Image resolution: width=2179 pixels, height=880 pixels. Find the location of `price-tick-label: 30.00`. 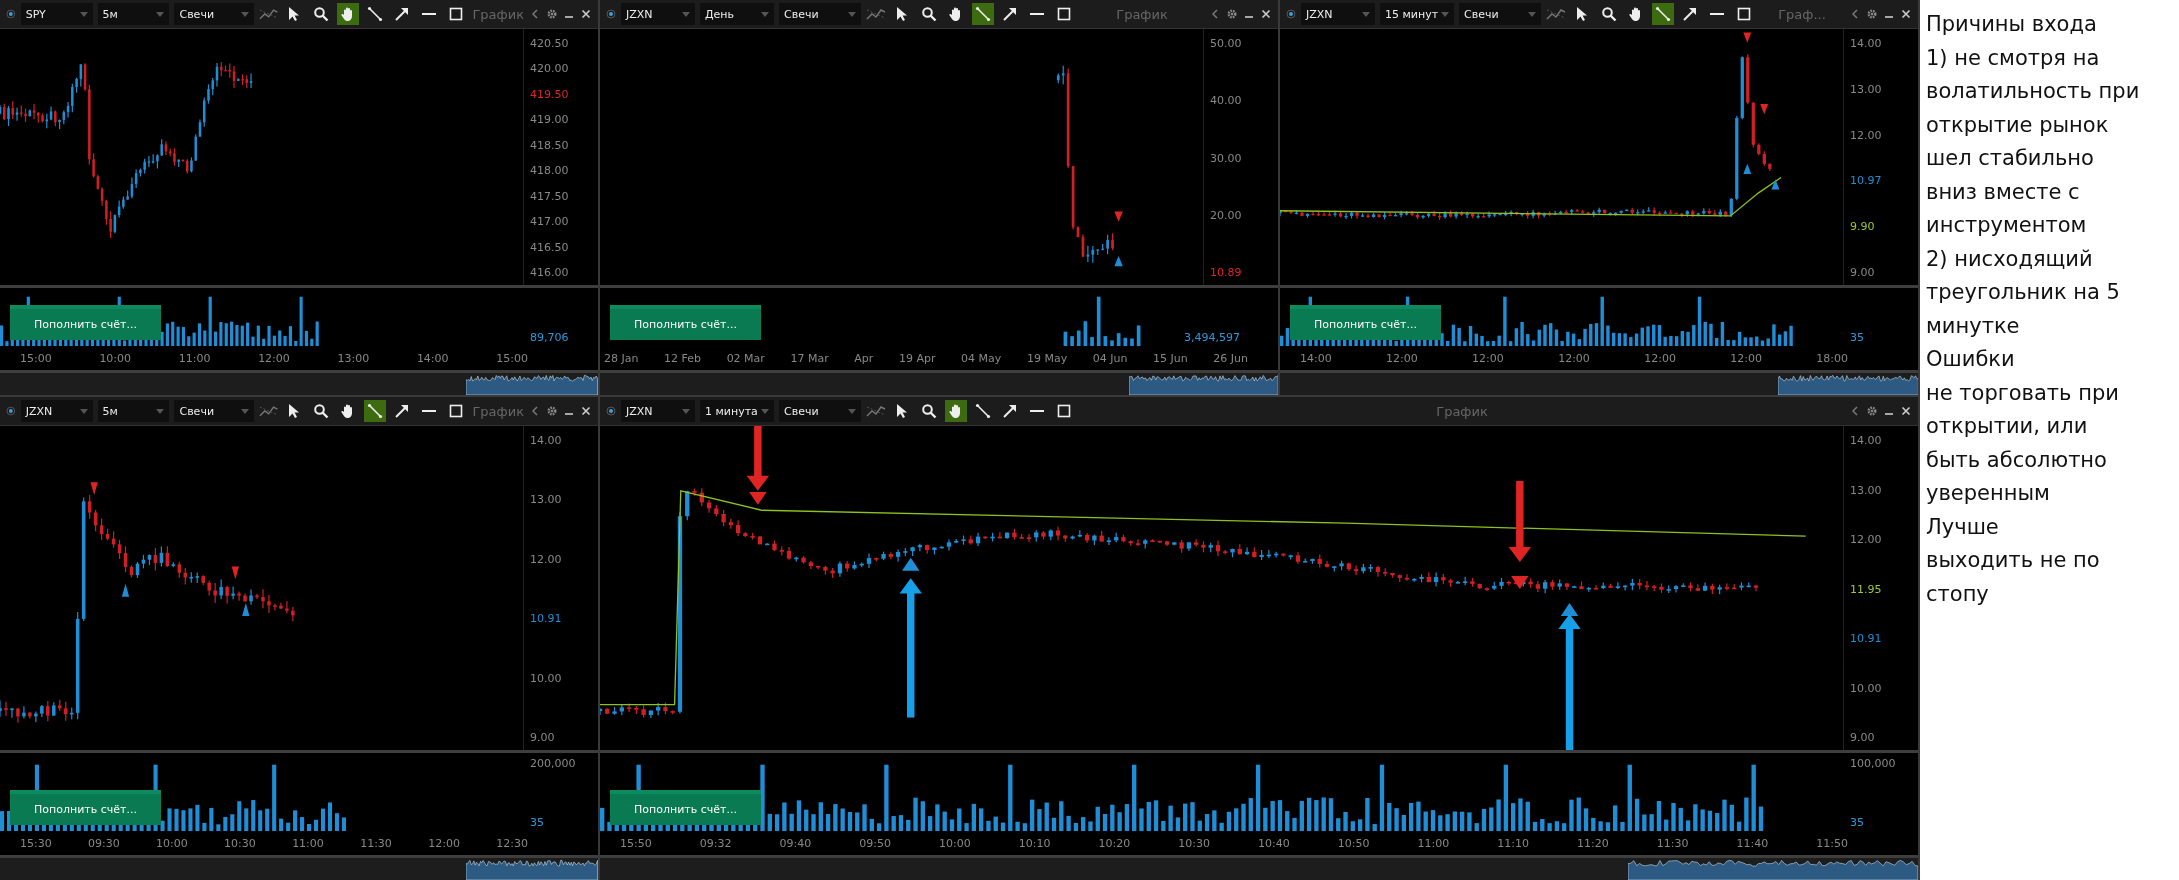

price-tick-label: 30.00 is located at coordinates (1226, 158).